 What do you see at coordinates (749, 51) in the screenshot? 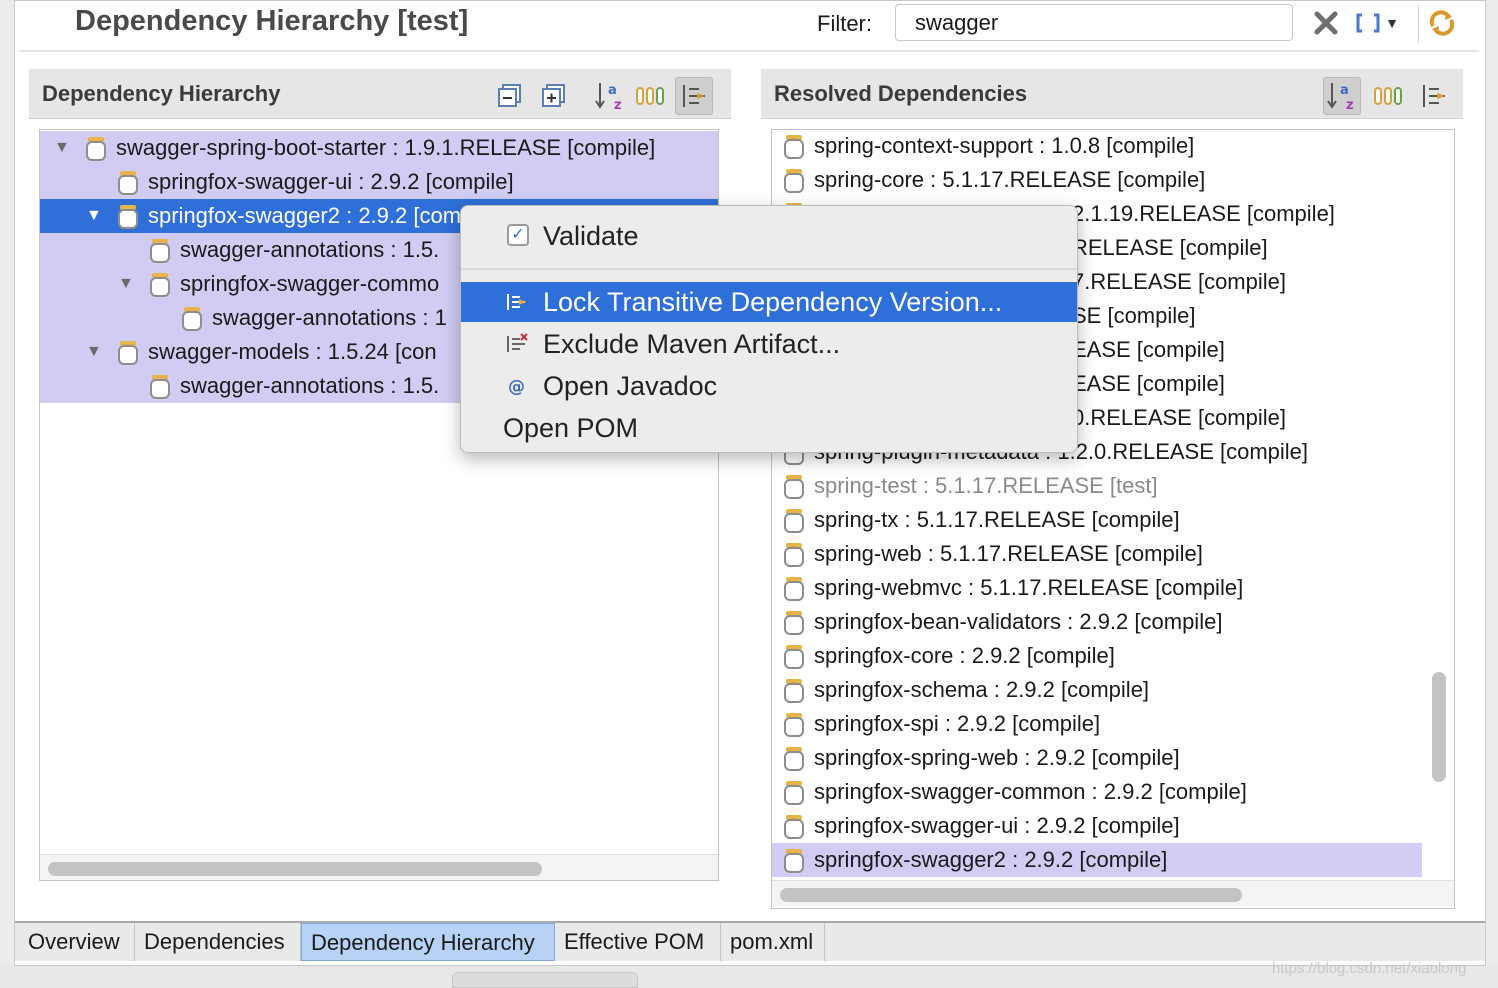
I see `header-rule` at bounding box center [749, 51].